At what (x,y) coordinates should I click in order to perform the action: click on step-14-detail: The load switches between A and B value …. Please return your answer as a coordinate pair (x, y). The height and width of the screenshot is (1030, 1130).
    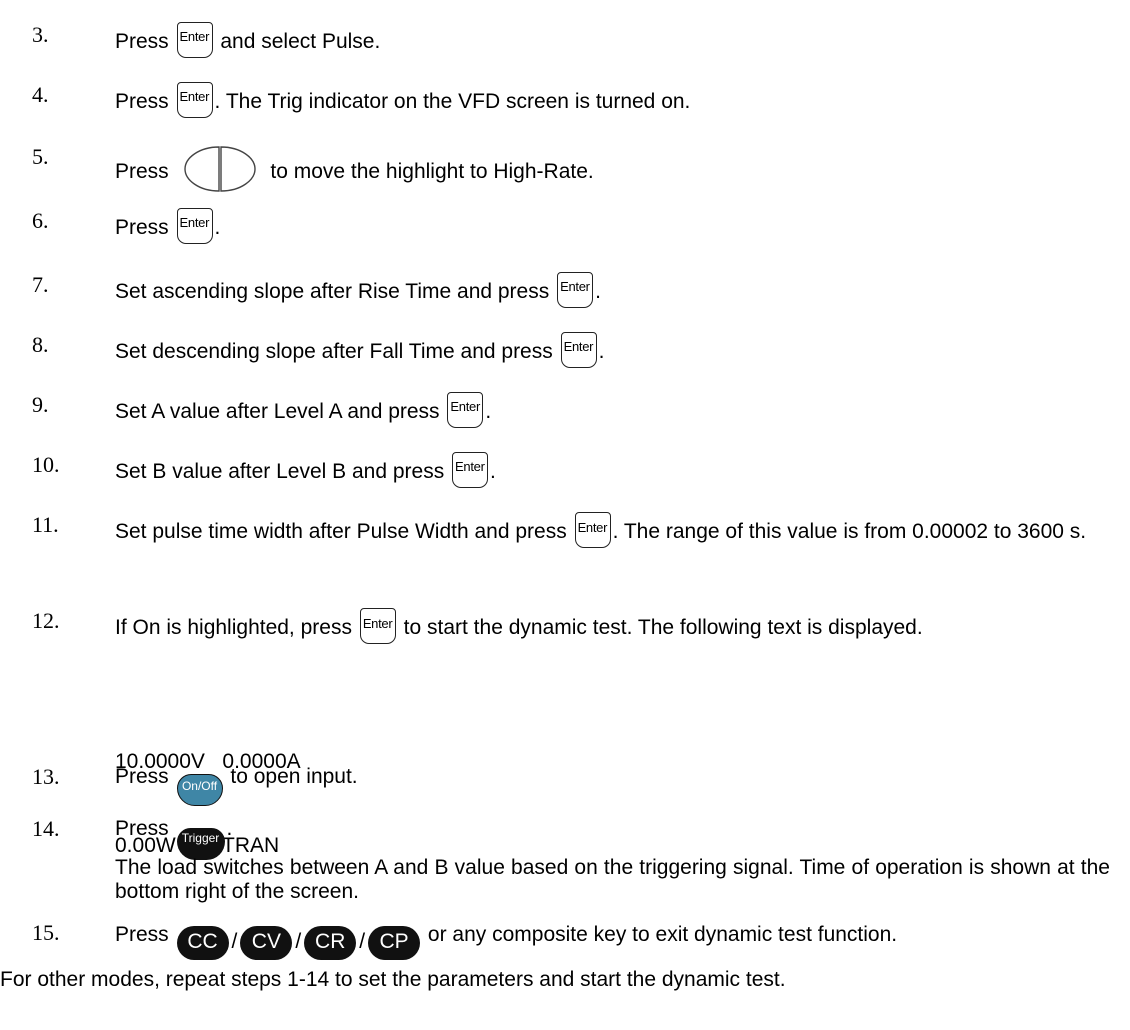
    Looking at the image, I should click on (612, 879).